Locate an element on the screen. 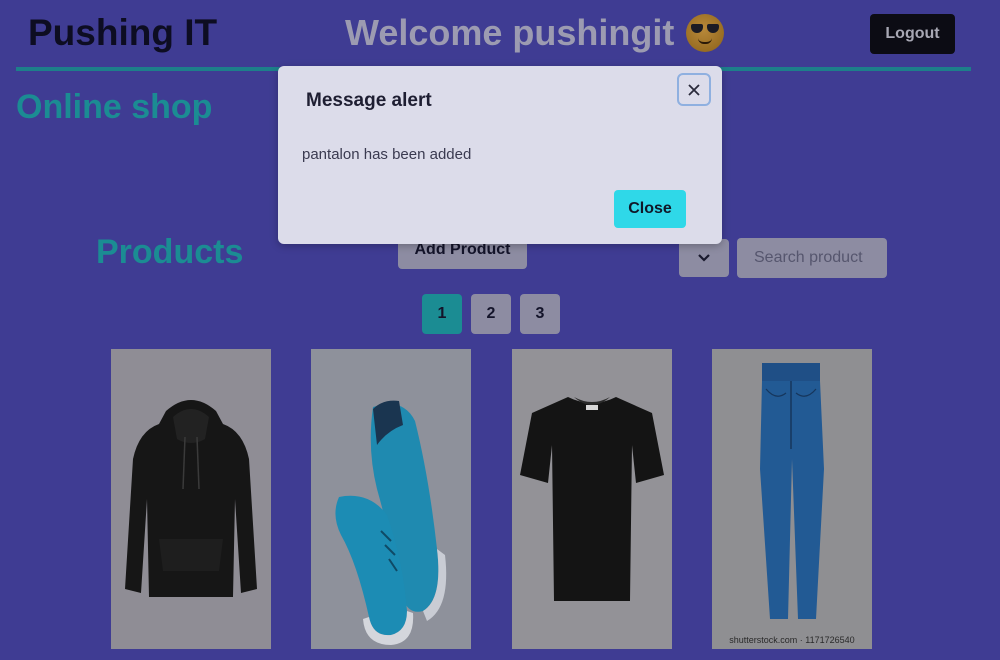  page-button-2: 2 is located at coordinates (491, 314).